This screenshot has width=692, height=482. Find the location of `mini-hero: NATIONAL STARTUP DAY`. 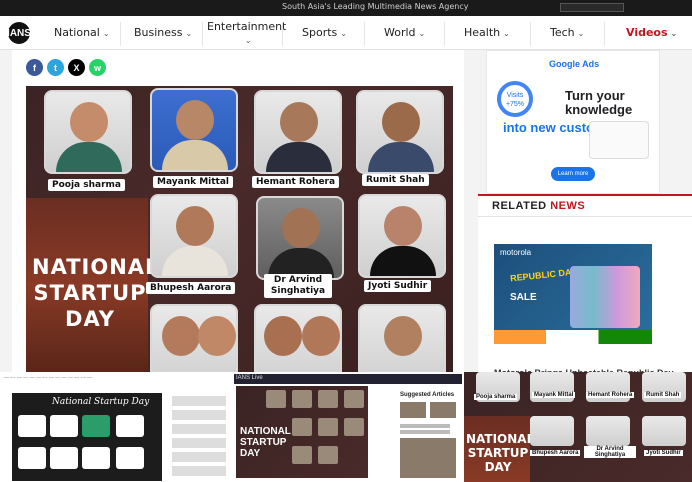

mini-hero: NATIONAL STARTUP DAY is located at coordinates (302, 432).